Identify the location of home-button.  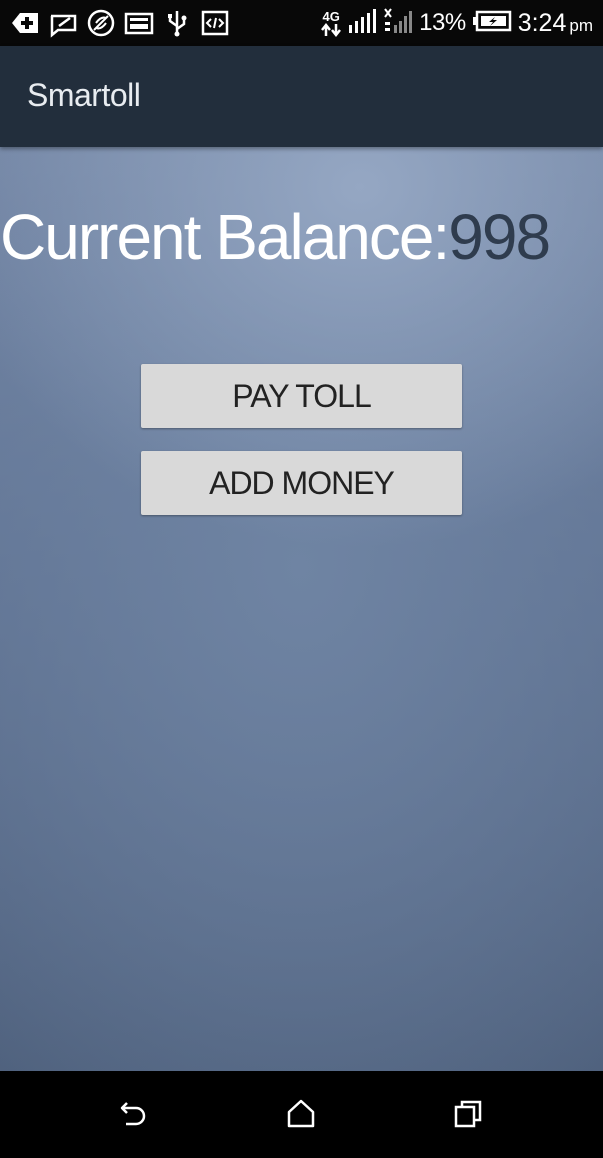
(301, 1114).